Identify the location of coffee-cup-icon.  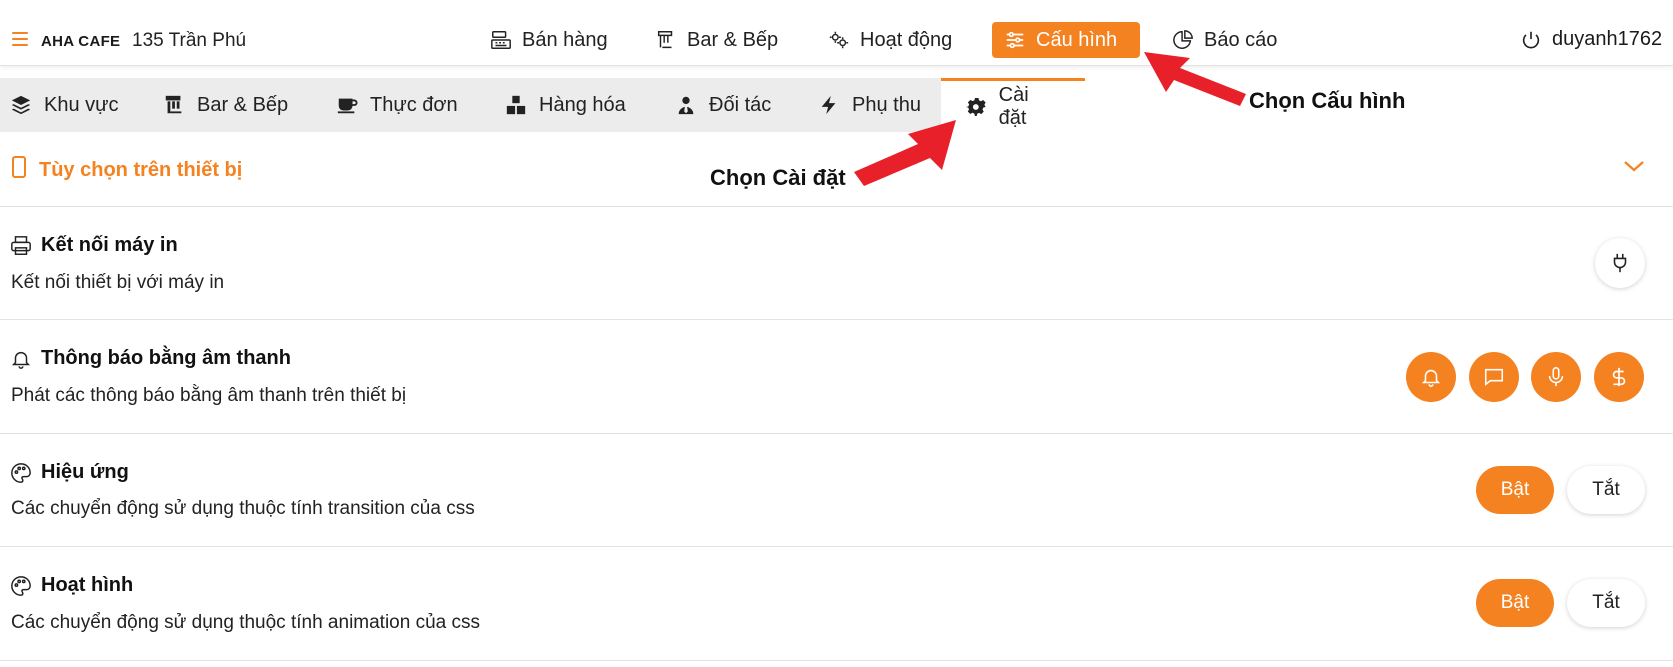
(347, 106).